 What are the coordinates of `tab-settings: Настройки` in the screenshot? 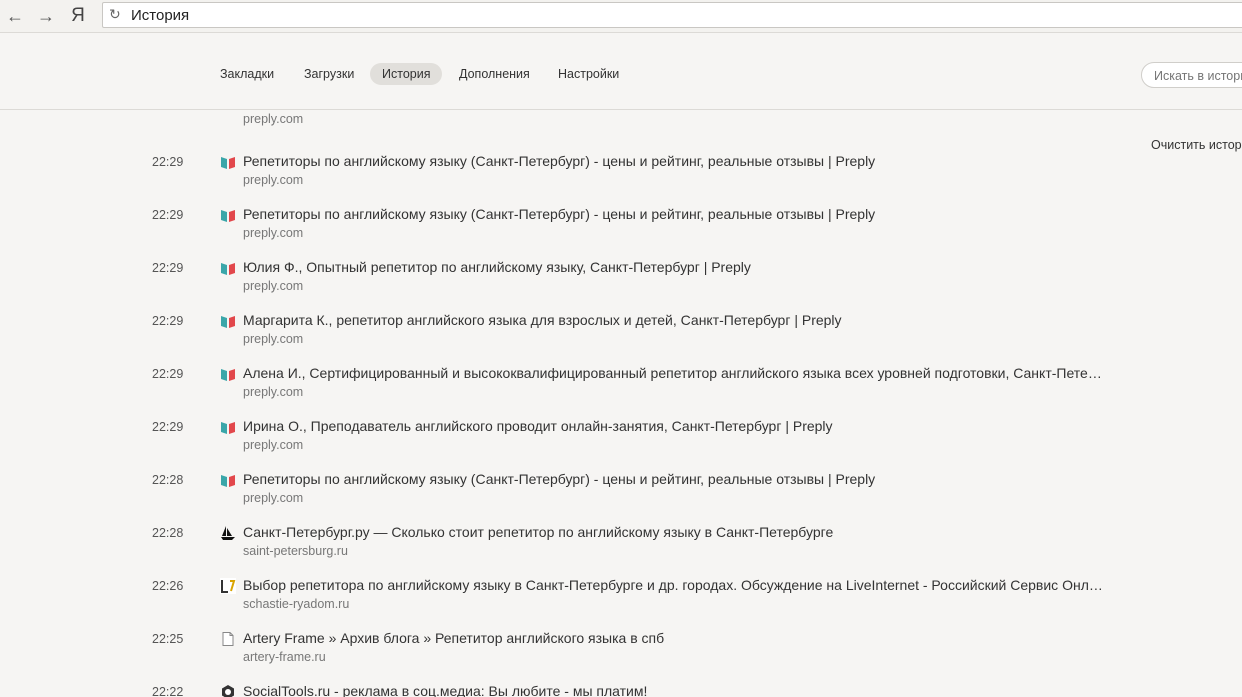 It's located at (588, 74).